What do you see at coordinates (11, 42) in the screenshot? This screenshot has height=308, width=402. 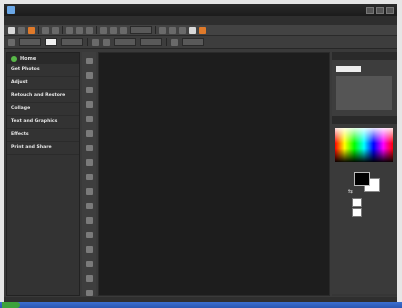 I see `preset-icon` at bounding box center [11, 42].